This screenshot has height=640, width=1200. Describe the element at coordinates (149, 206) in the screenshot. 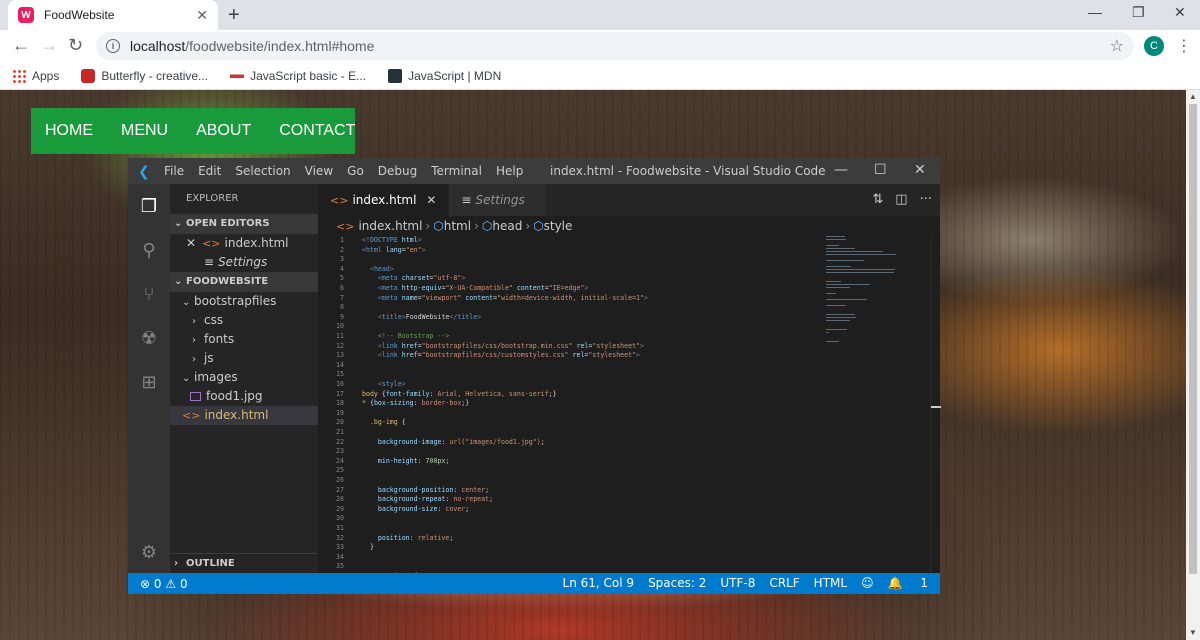

I see `explorer-files-icon: ❐` at that location.